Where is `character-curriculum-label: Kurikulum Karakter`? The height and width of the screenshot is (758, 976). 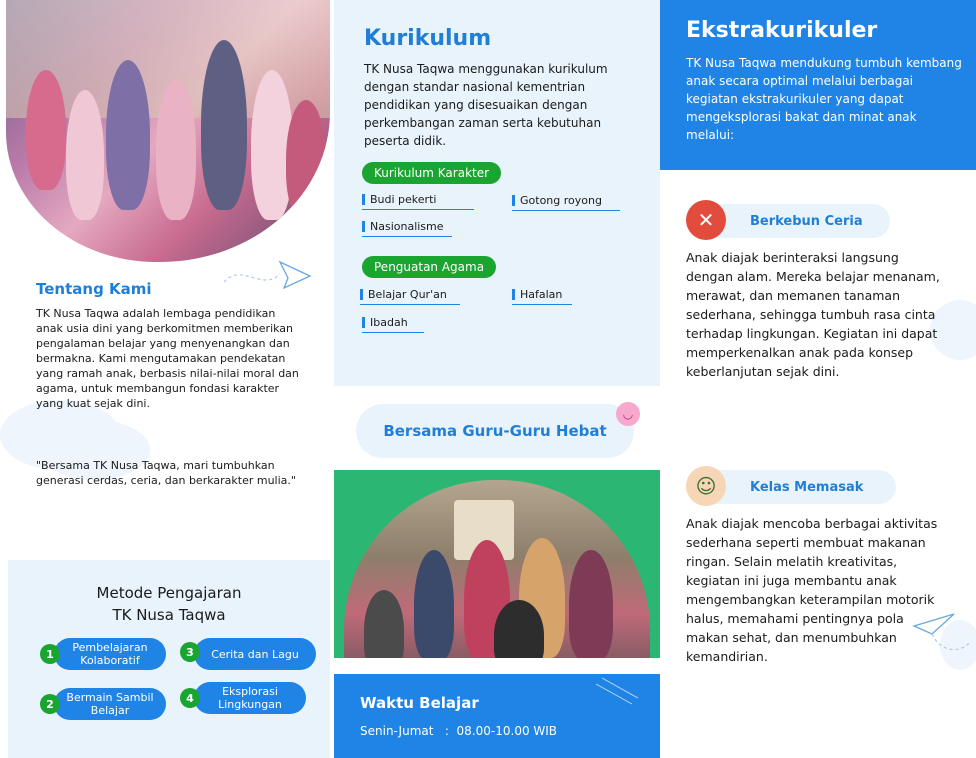 character-curriculum-label: Kurikulum Karakter is located at coordinates (432, 173).